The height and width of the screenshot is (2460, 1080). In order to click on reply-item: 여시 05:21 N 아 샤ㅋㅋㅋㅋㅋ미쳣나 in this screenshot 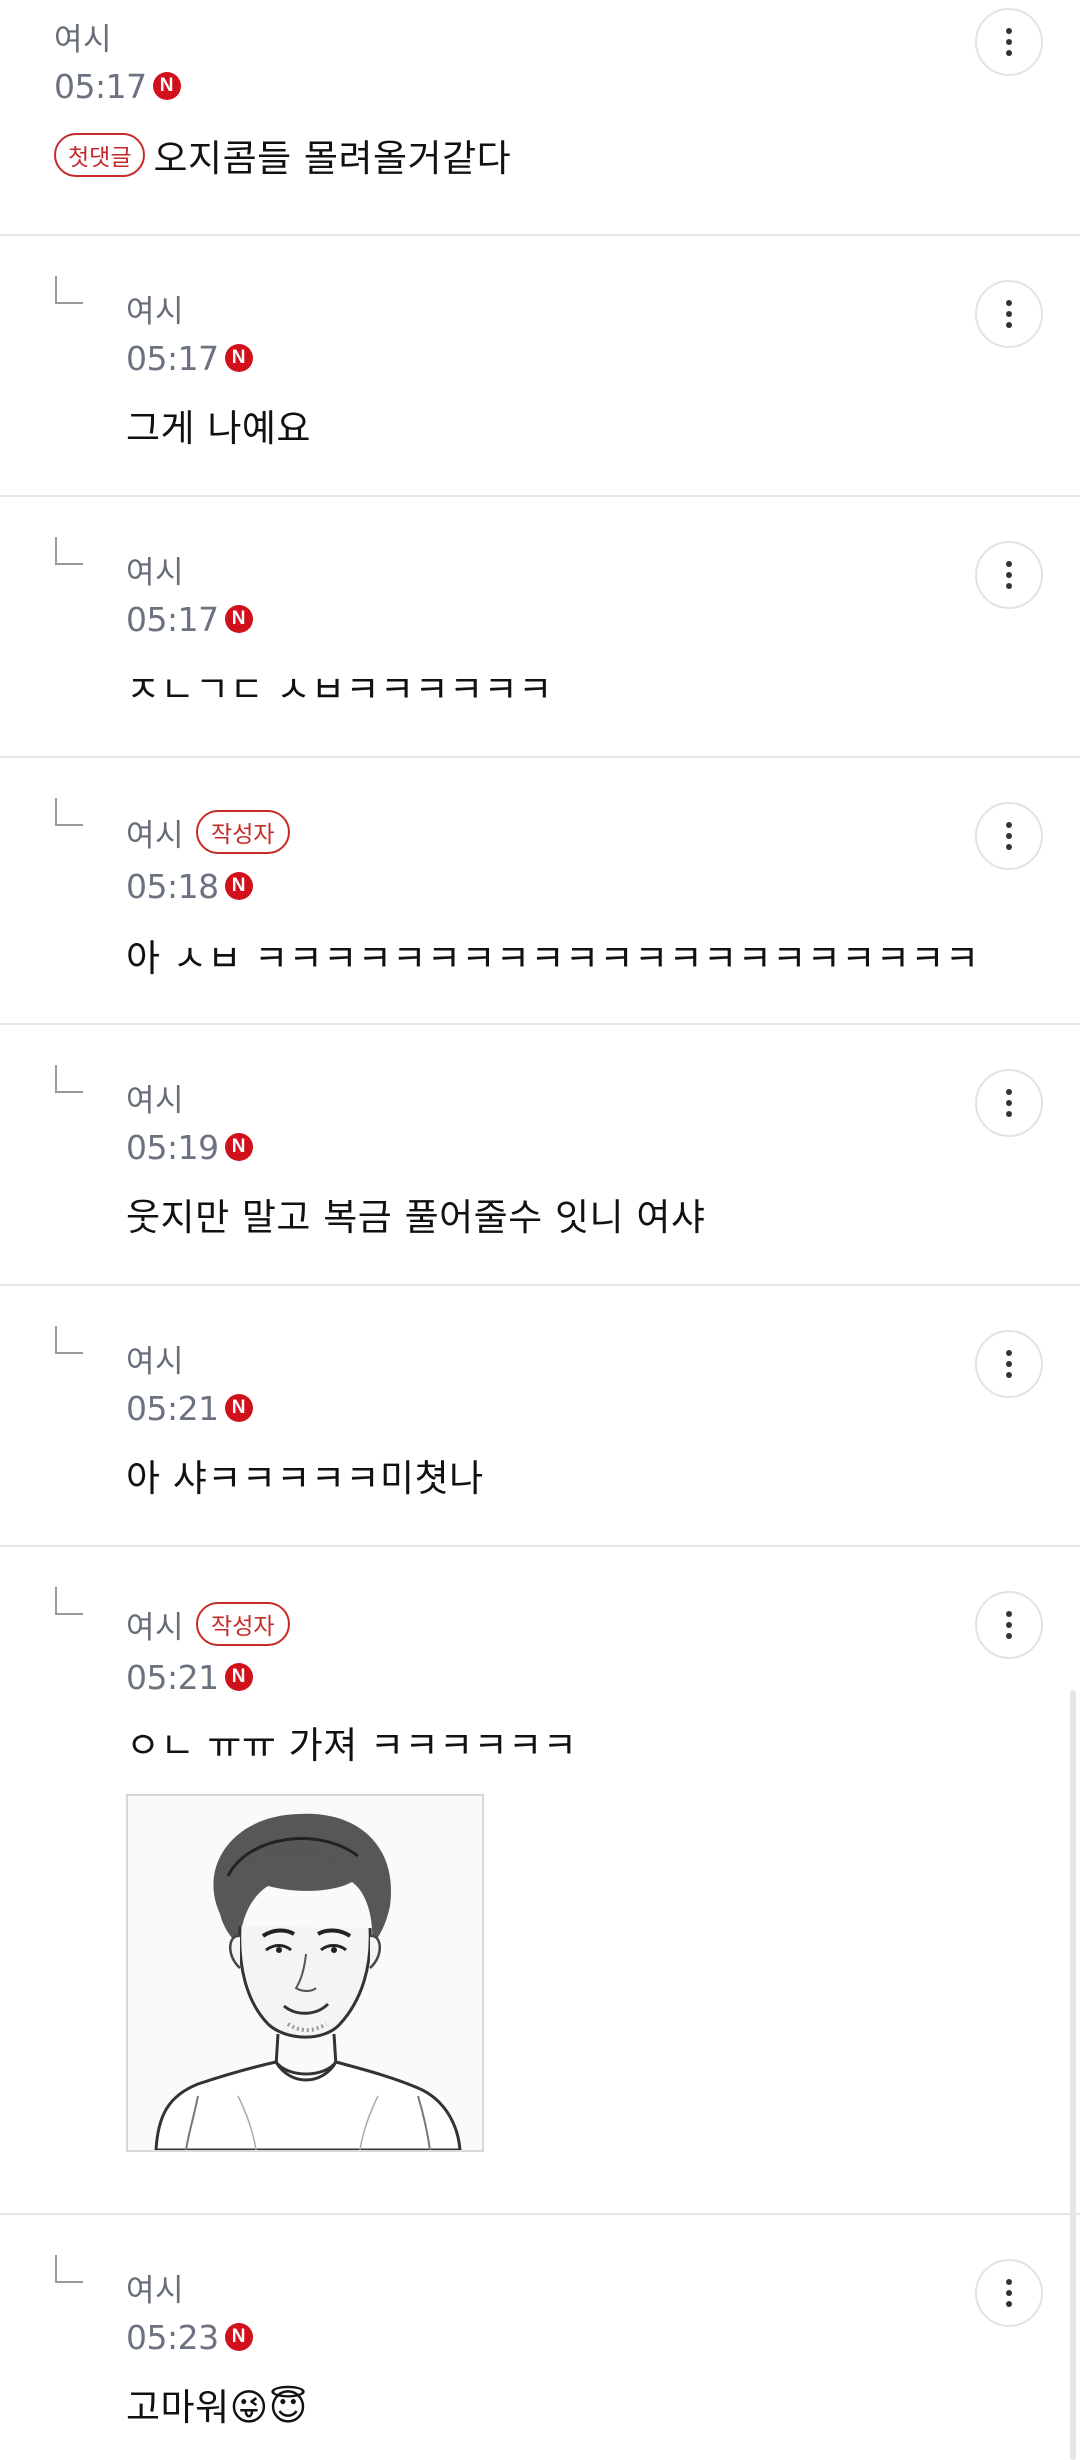, I will do `click(540, 1416)`.